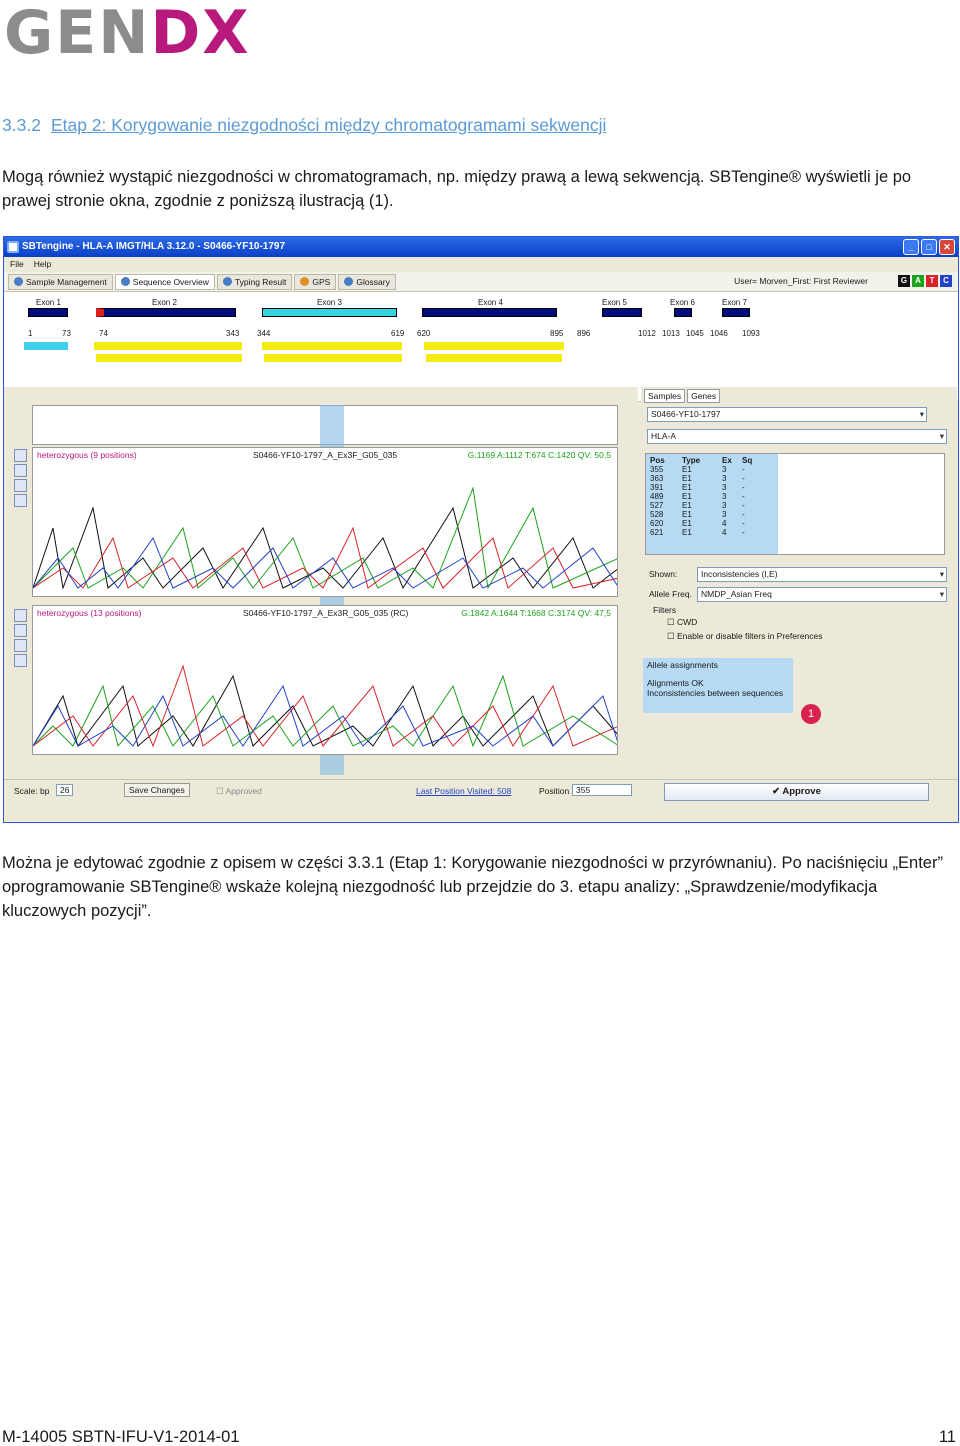 Image resolution: width=960 pixels, height=1446 pixels. What do you see at coordinates (66, 333) in the screenshot?
I see `position-label: 73` at bounding box center [66, 333].